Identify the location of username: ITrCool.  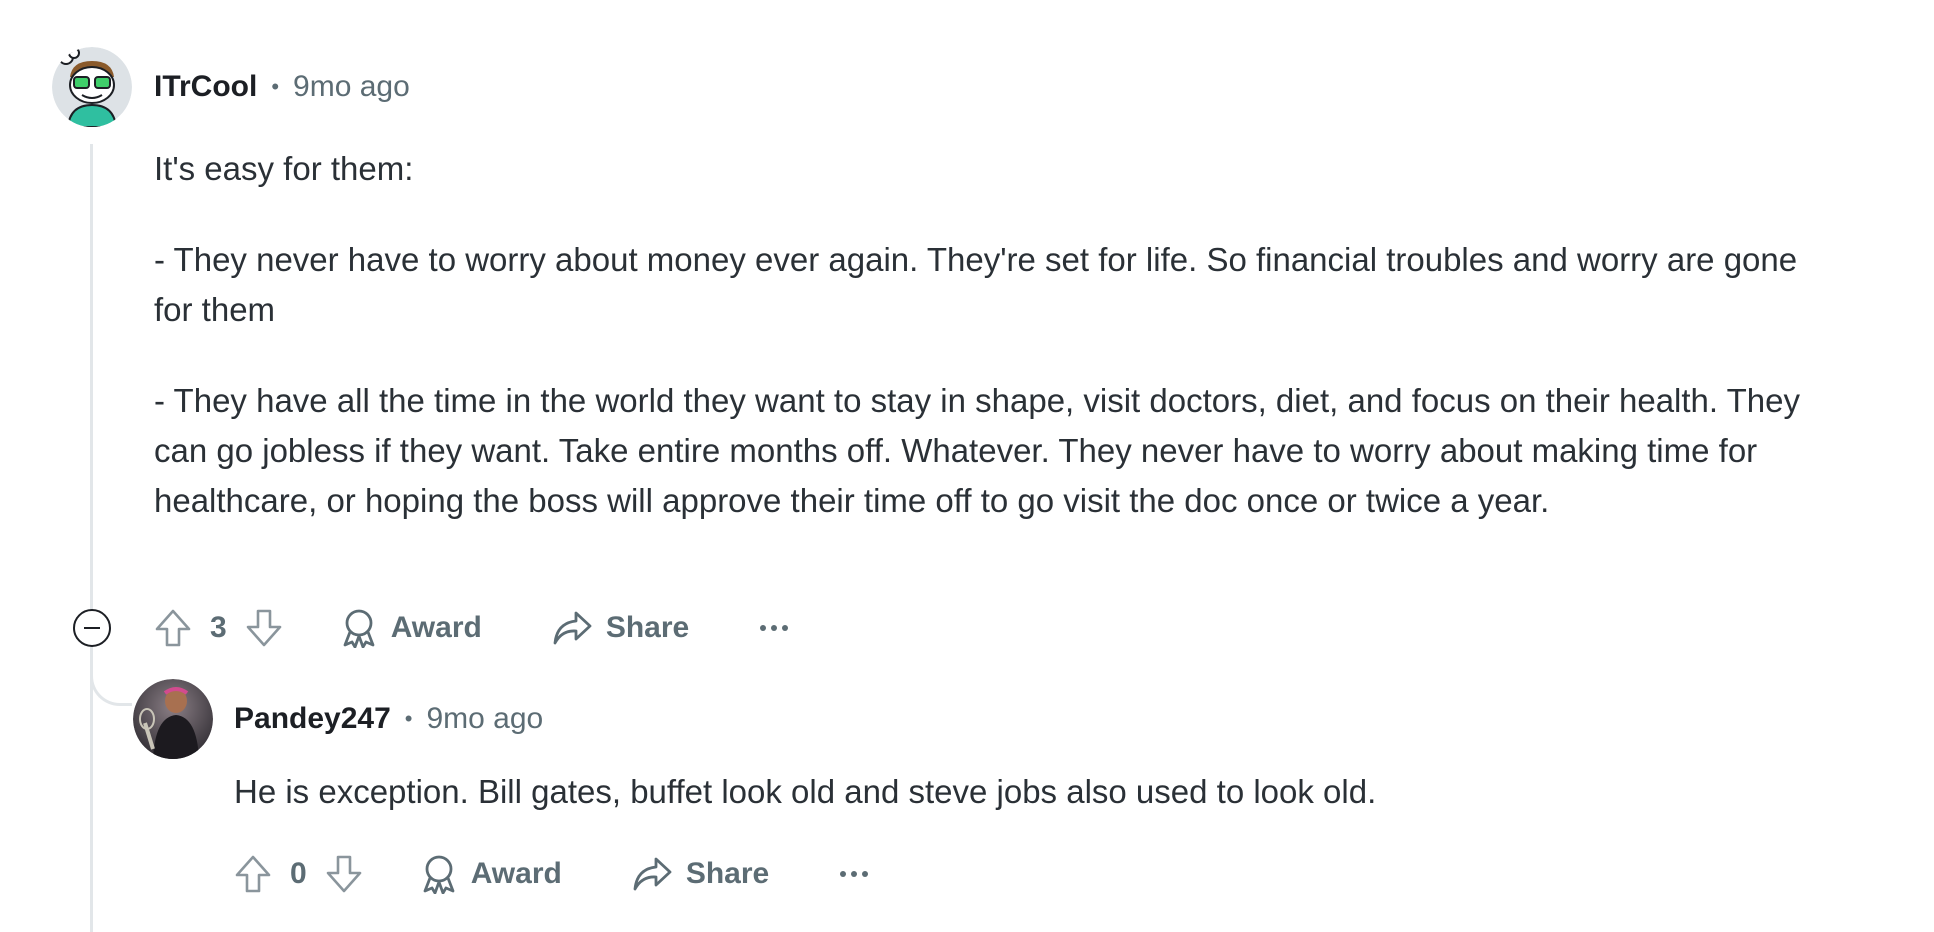
(205, 87).